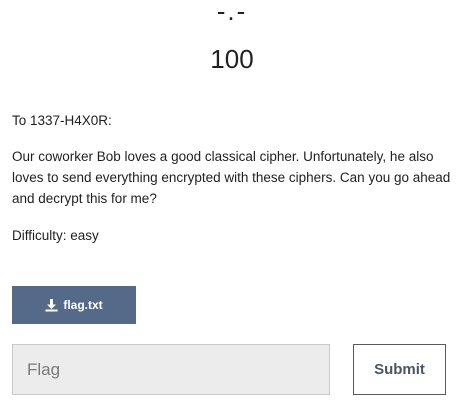 This screenshot has height=411, width=464. I want to click on description-difficulty: Difficulty: easy, so click(55, 235).